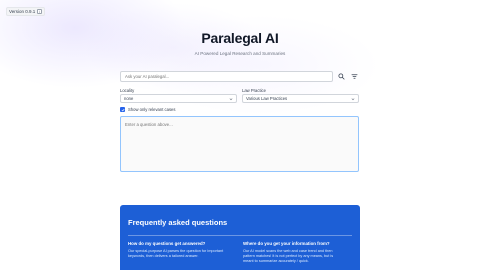 The height and width of the screenshot is (270, 480). I want to click on filter-icon, so click(354, 76).